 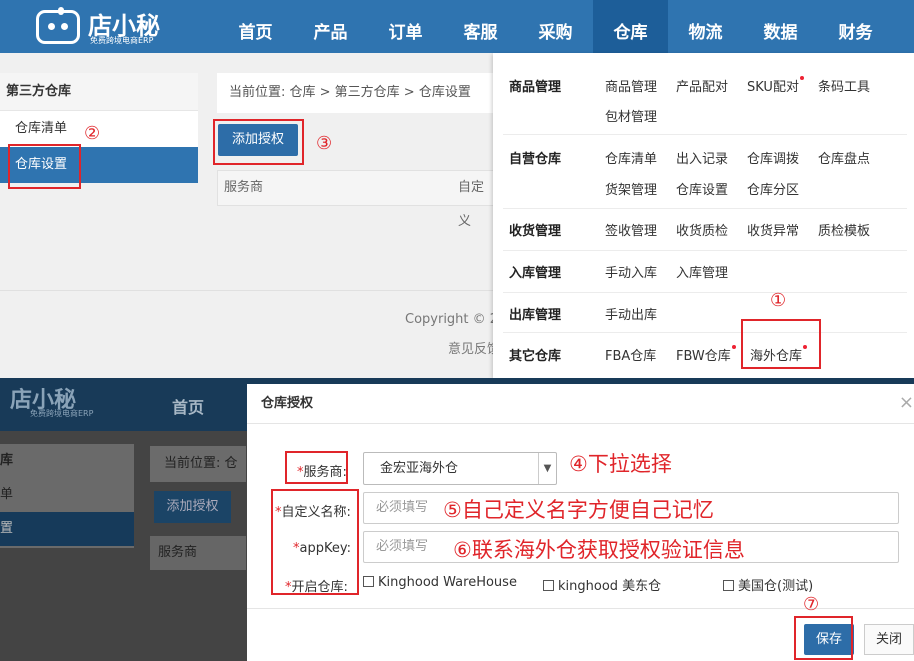 What do you see at coordinates (535, 159) in the screenshot?
I see `menu-group-title: 自营仓库` at bounding box center [535, 159].